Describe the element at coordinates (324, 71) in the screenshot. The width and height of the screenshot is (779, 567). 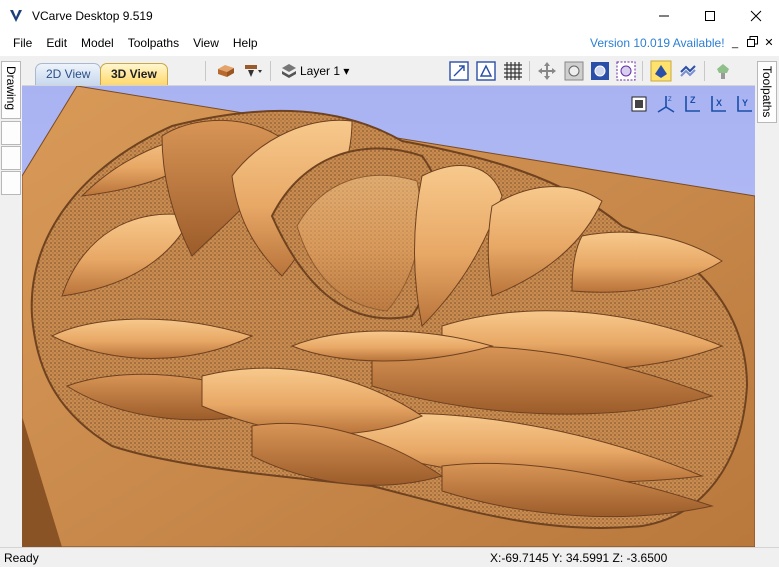
I see `layer-dropdown: Layer 1 ▾` at that location.